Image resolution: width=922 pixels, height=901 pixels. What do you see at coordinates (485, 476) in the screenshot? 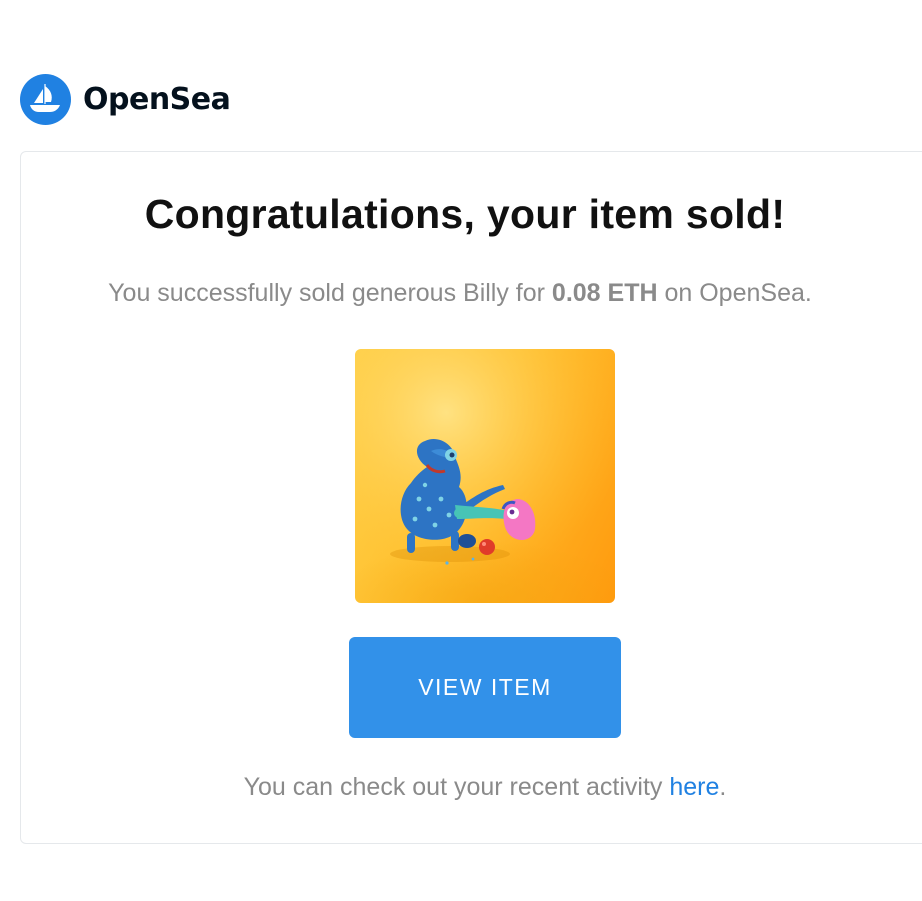
I see `nft-artwork` at bounding box center [485, 476].